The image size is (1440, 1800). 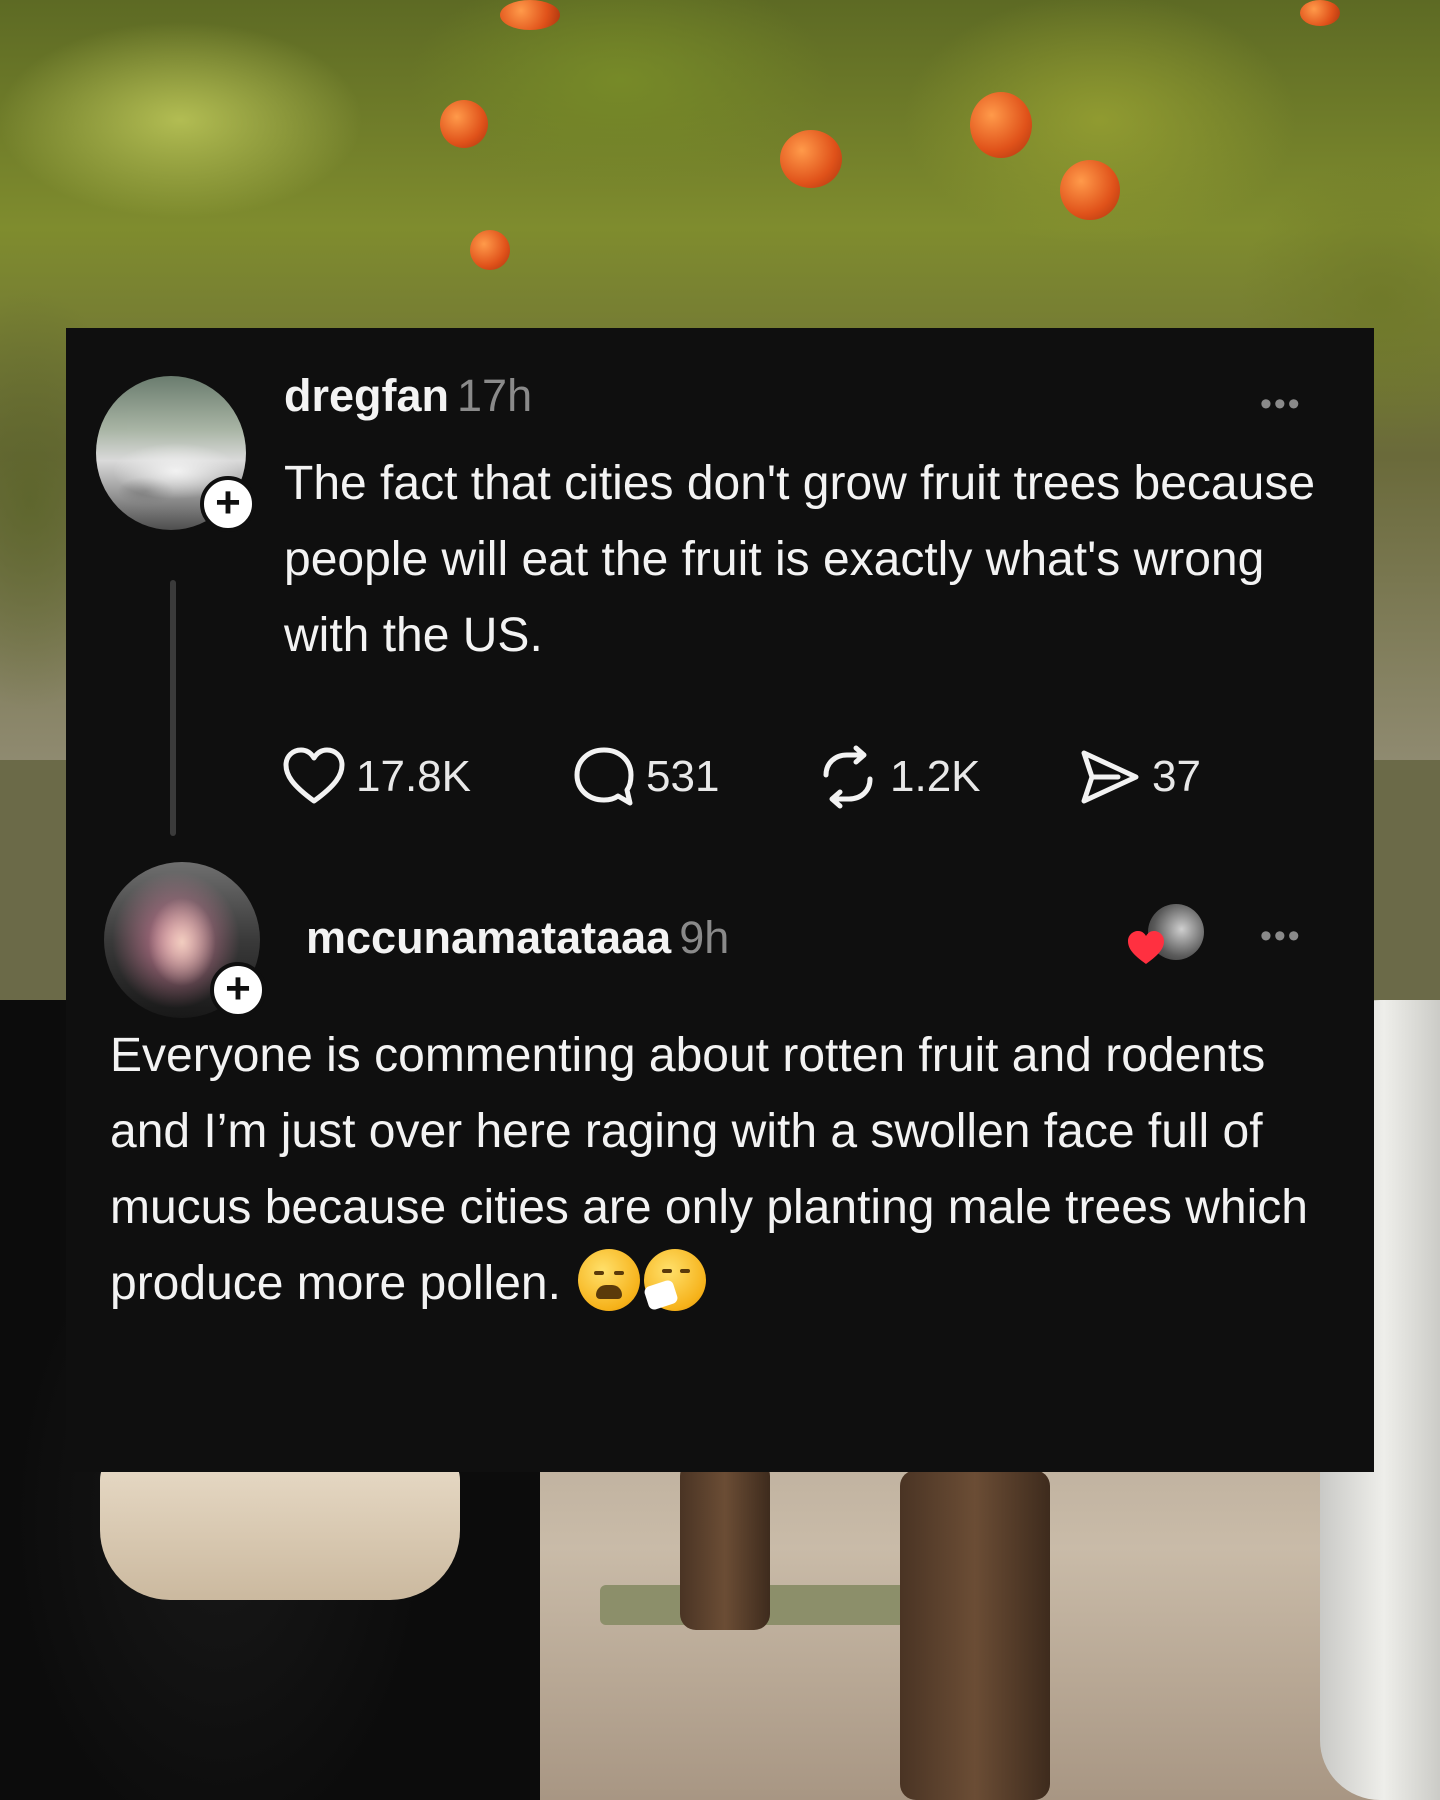 I want to click on reply-header: mccunamatataaa 9h, so click(x=517, y=938).